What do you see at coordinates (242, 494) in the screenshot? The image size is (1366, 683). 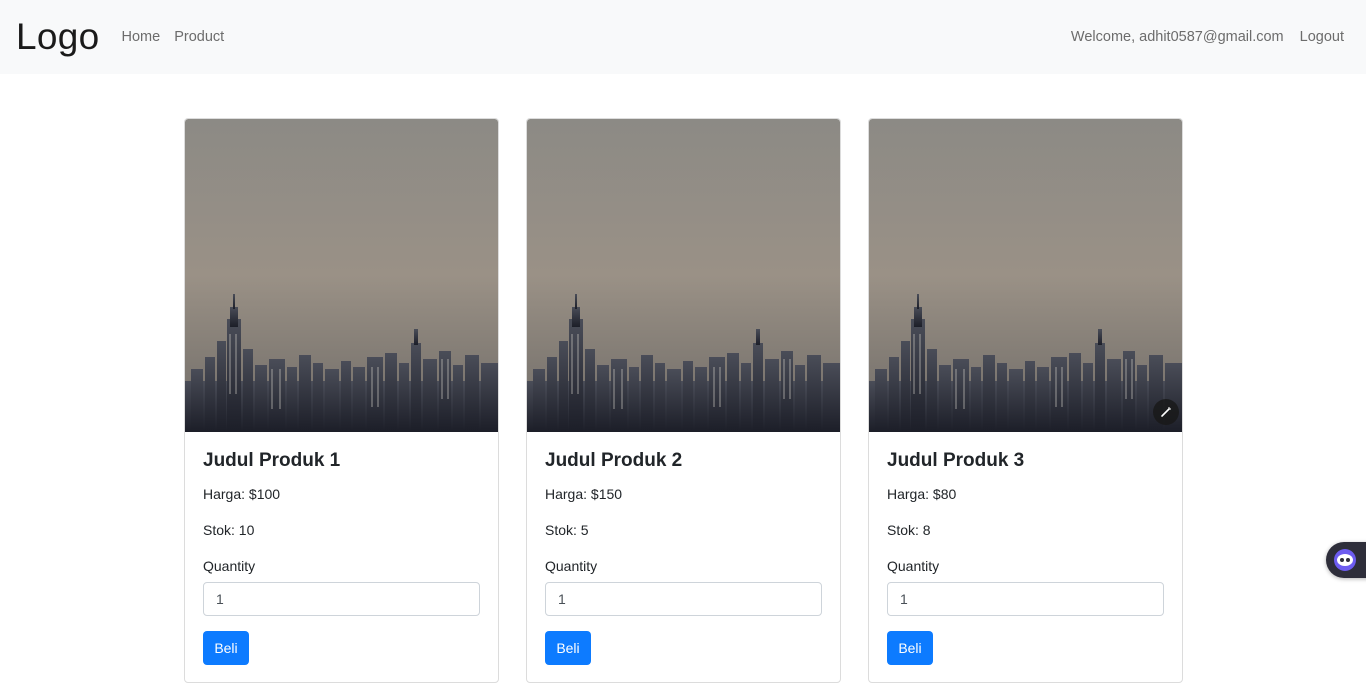 I see `product-price: Harga: $100` at bounding box center [242, 494].